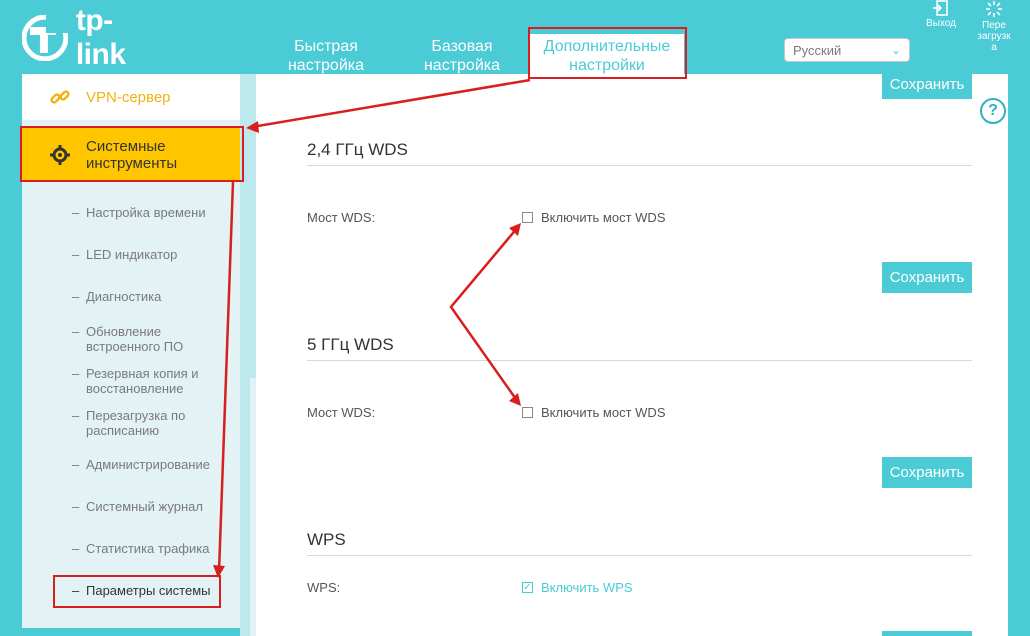  Describe the element at coordinates (136, 415) in the screenshot. I see `subitem-label-line1: Перезагрузка по` at that location.